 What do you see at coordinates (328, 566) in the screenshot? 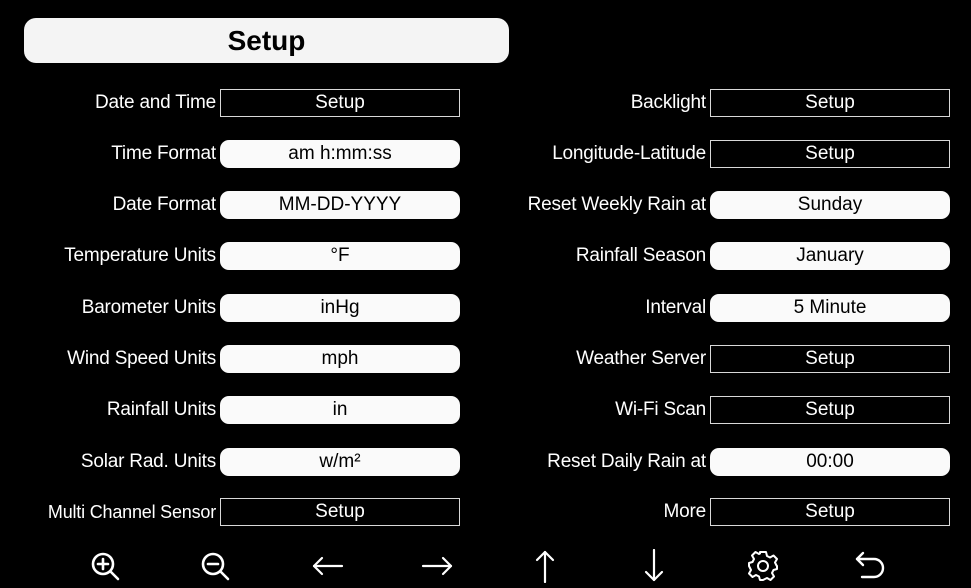
I see `arrow-left-icon` at bounding box center [328, 566].